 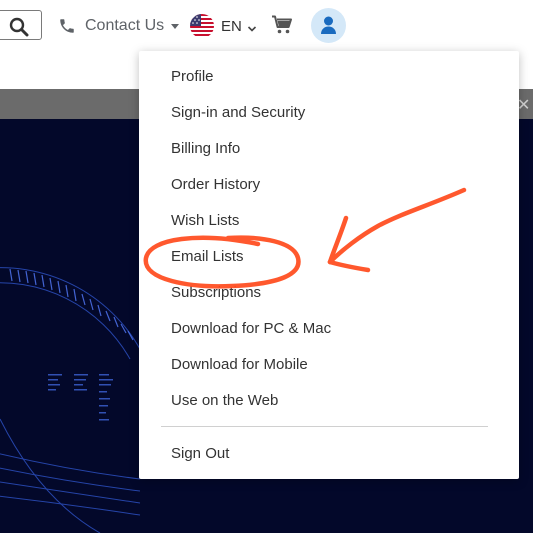 What do you see at coordinates (215, 185) in the screenshot?
I see `menu-item-order-history: Order History` at bounding box center [215, 185].